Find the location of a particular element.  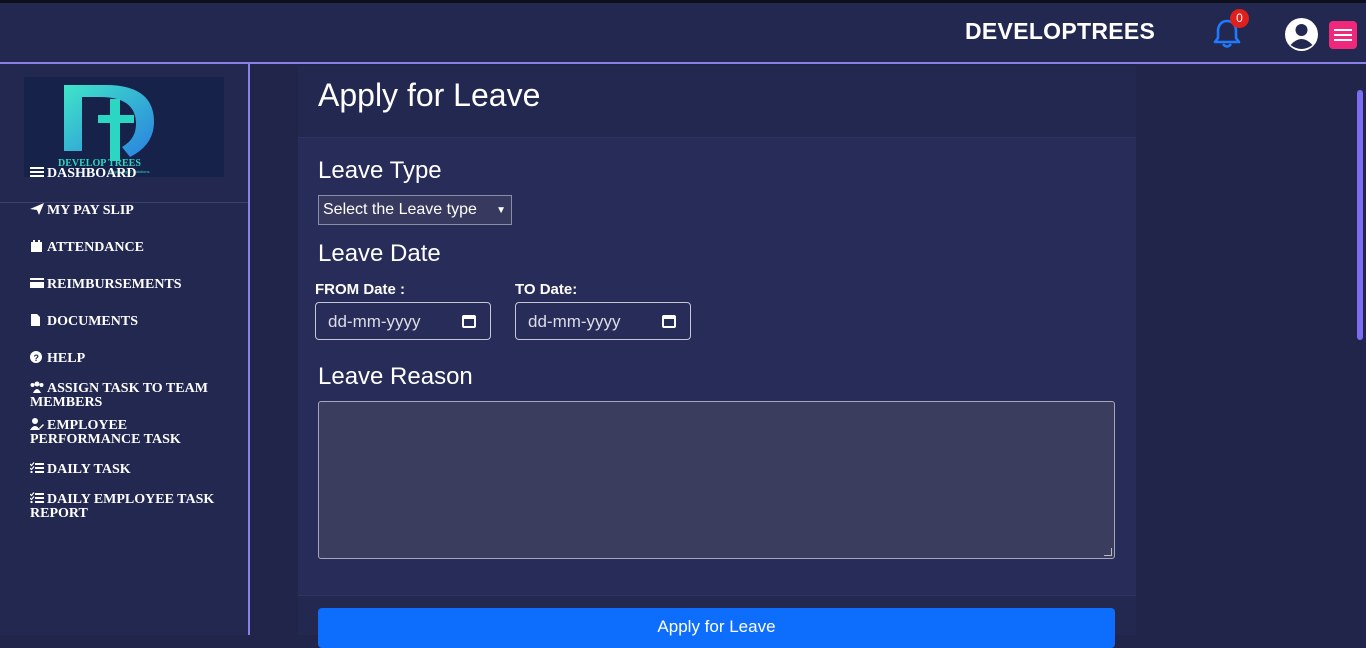

to-date-label: TO Date: is located at coordinates (546, 289).